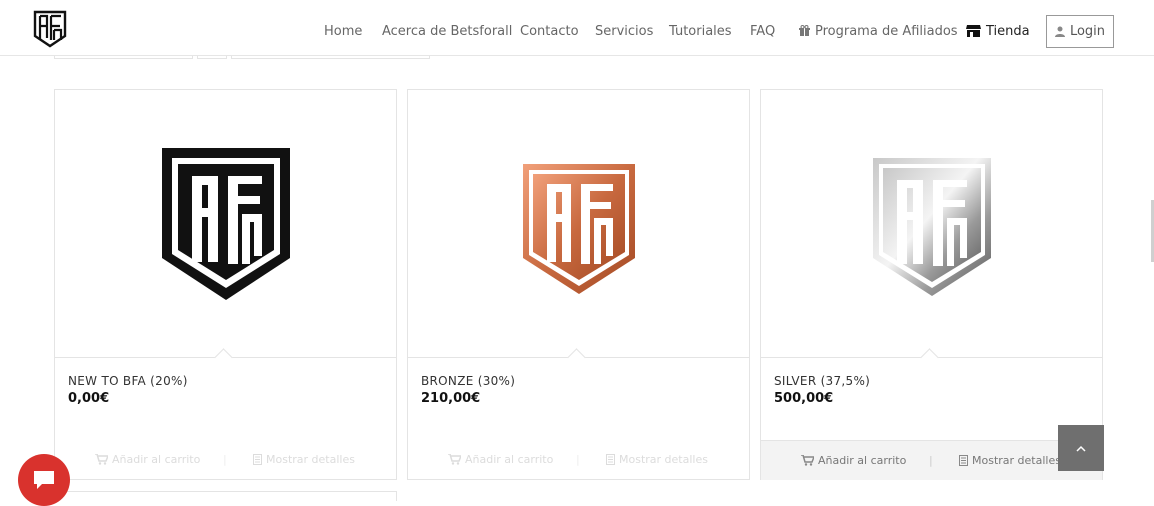 The image size is (1154, 506). What do you see at coordinates (578, 229) in the screenshot?
I see `bfa-logo-bronze-icon` at bounding box center [578, 229].